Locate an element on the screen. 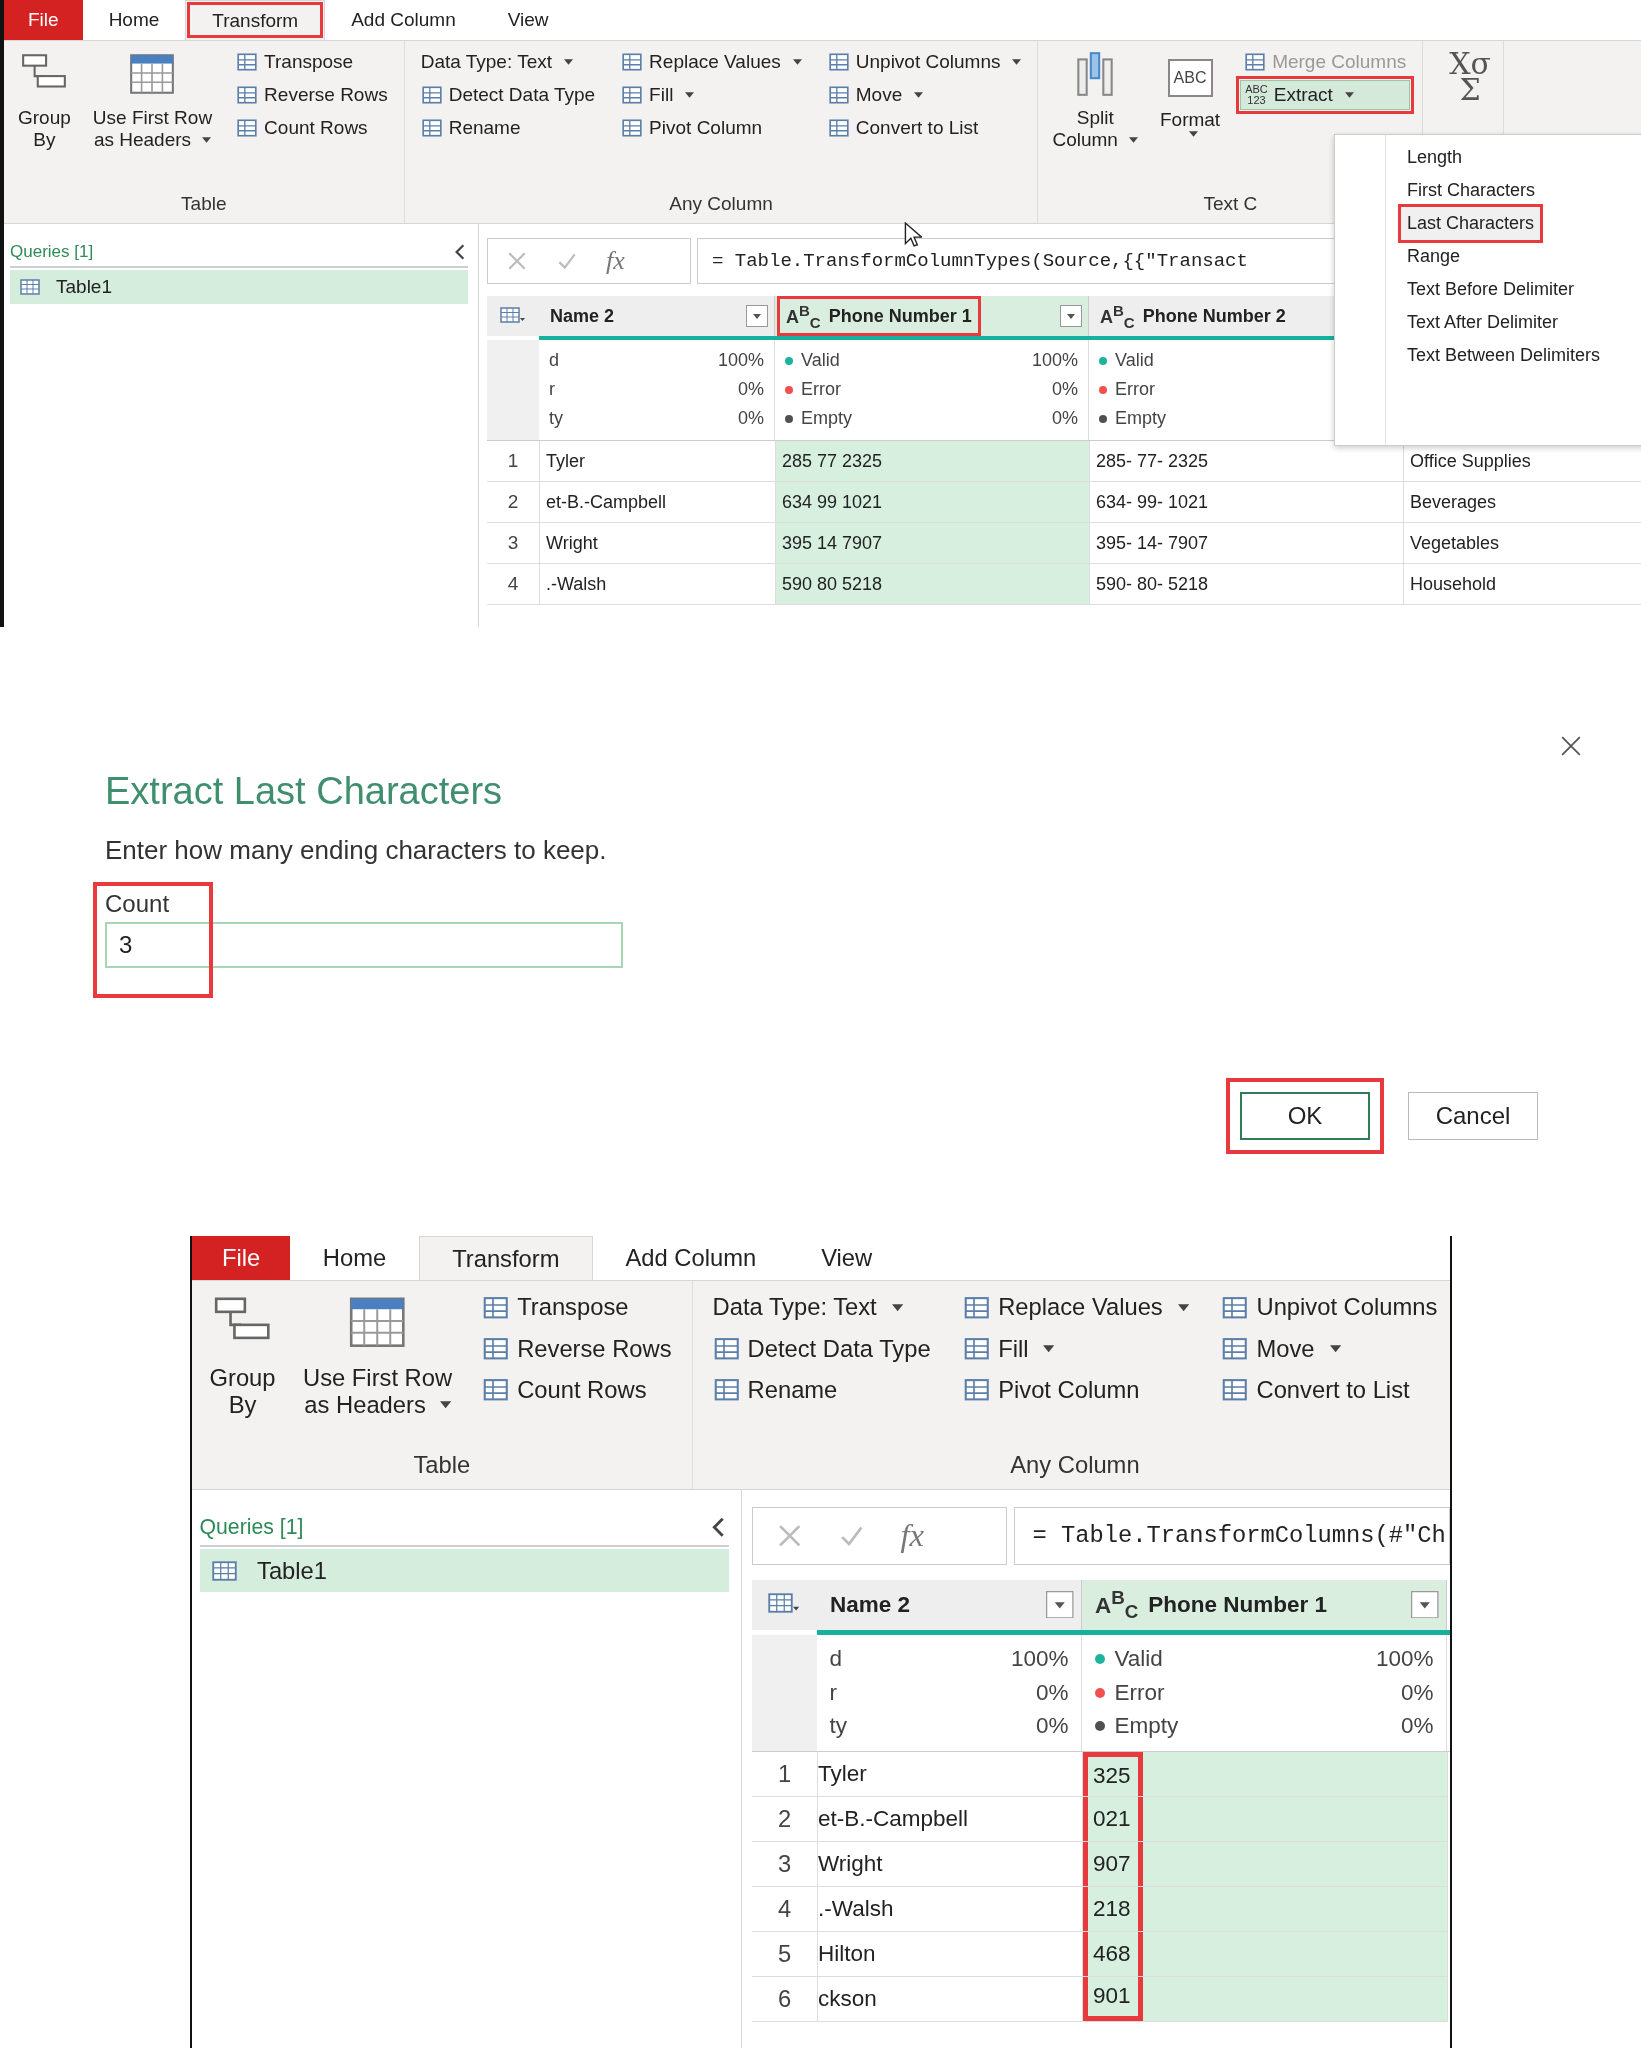 The height and width of the screenshot is (2048, 1641). menu-item: Last Characters is located at coordinates (1471, 223).